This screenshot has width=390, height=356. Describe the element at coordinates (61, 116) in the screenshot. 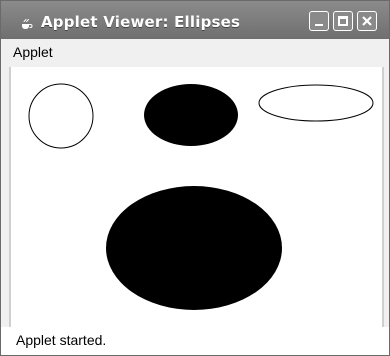

I see `circle-outline` at that location.